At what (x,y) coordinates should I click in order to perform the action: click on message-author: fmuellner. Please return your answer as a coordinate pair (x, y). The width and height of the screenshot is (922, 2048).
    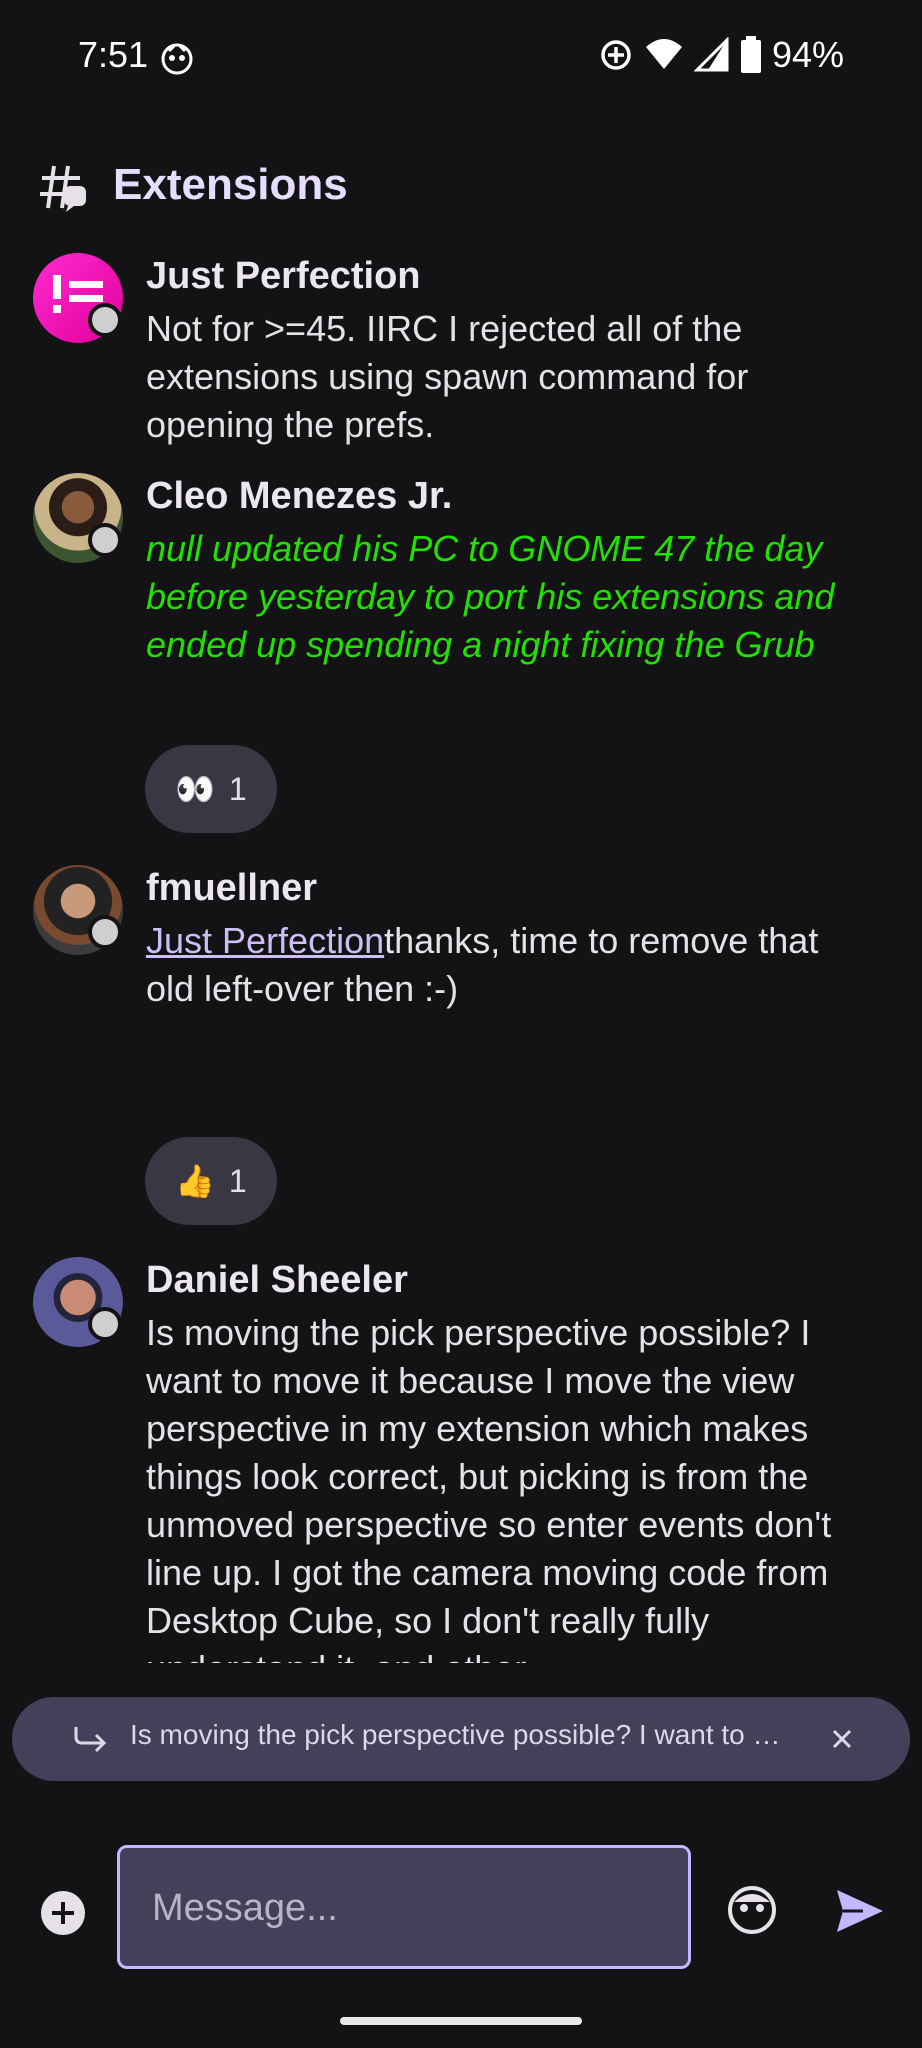
    Looking at the image, I should click on (231, 888).